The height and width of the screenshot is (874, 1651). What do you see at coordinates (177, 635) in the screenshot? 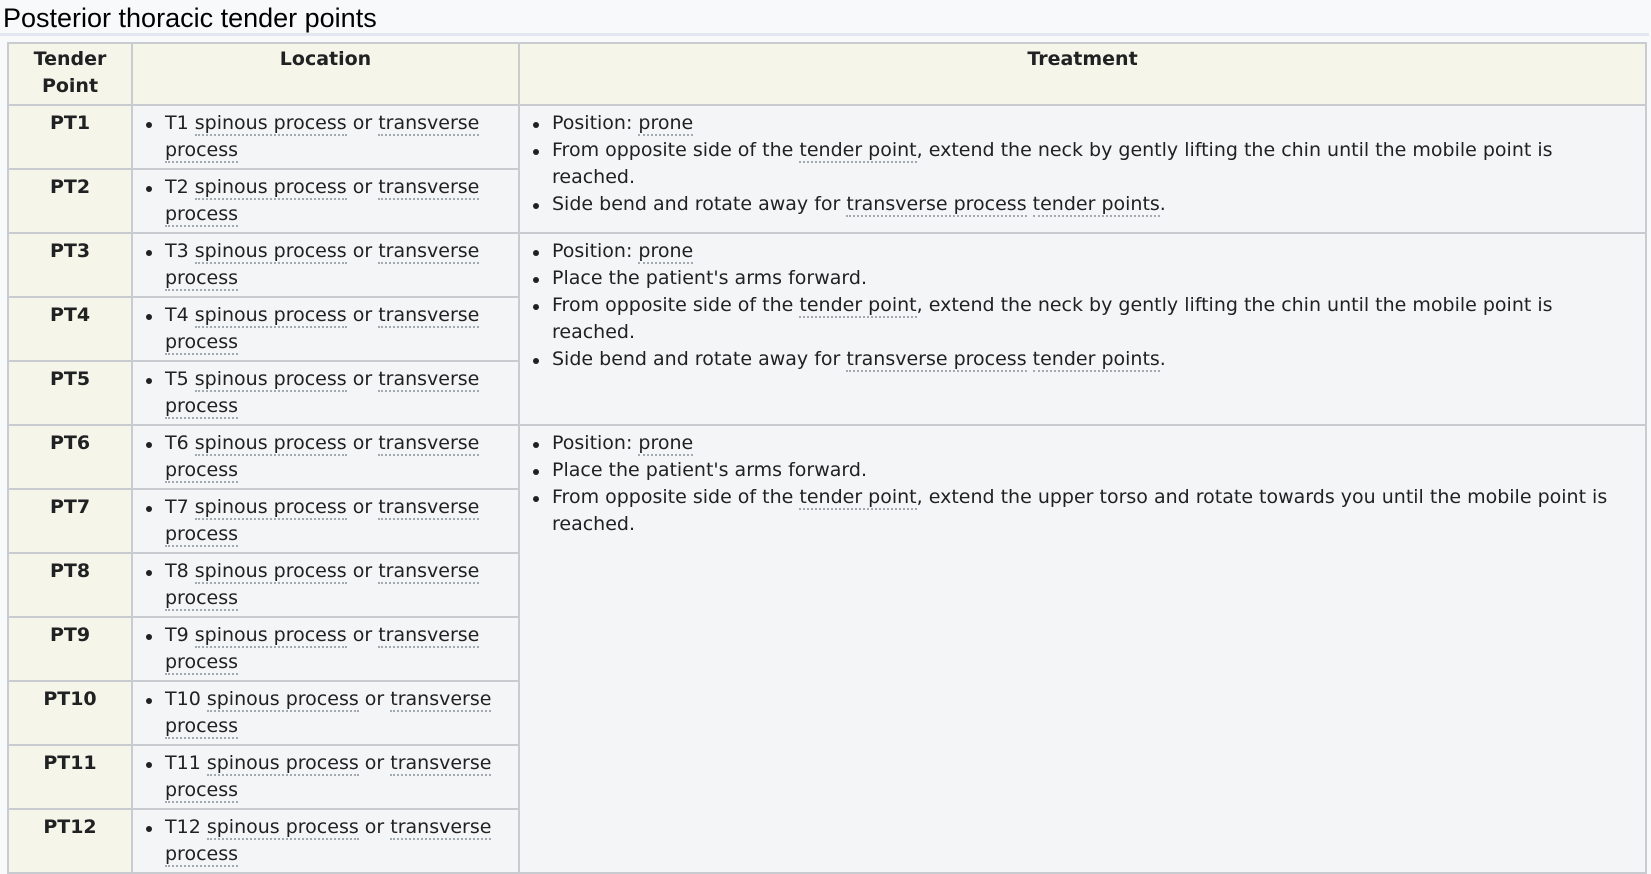
I see `vertebra-level: T9` at bounding box center [177, 635].